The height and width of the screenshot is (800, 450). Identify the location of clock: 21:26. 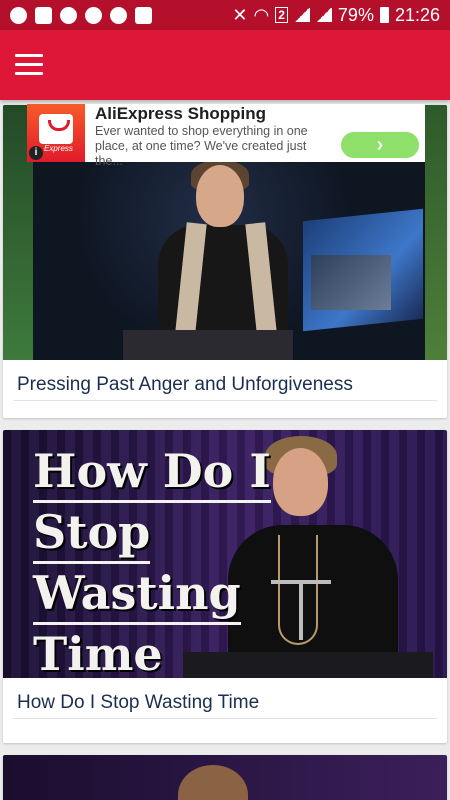
(417, 14).